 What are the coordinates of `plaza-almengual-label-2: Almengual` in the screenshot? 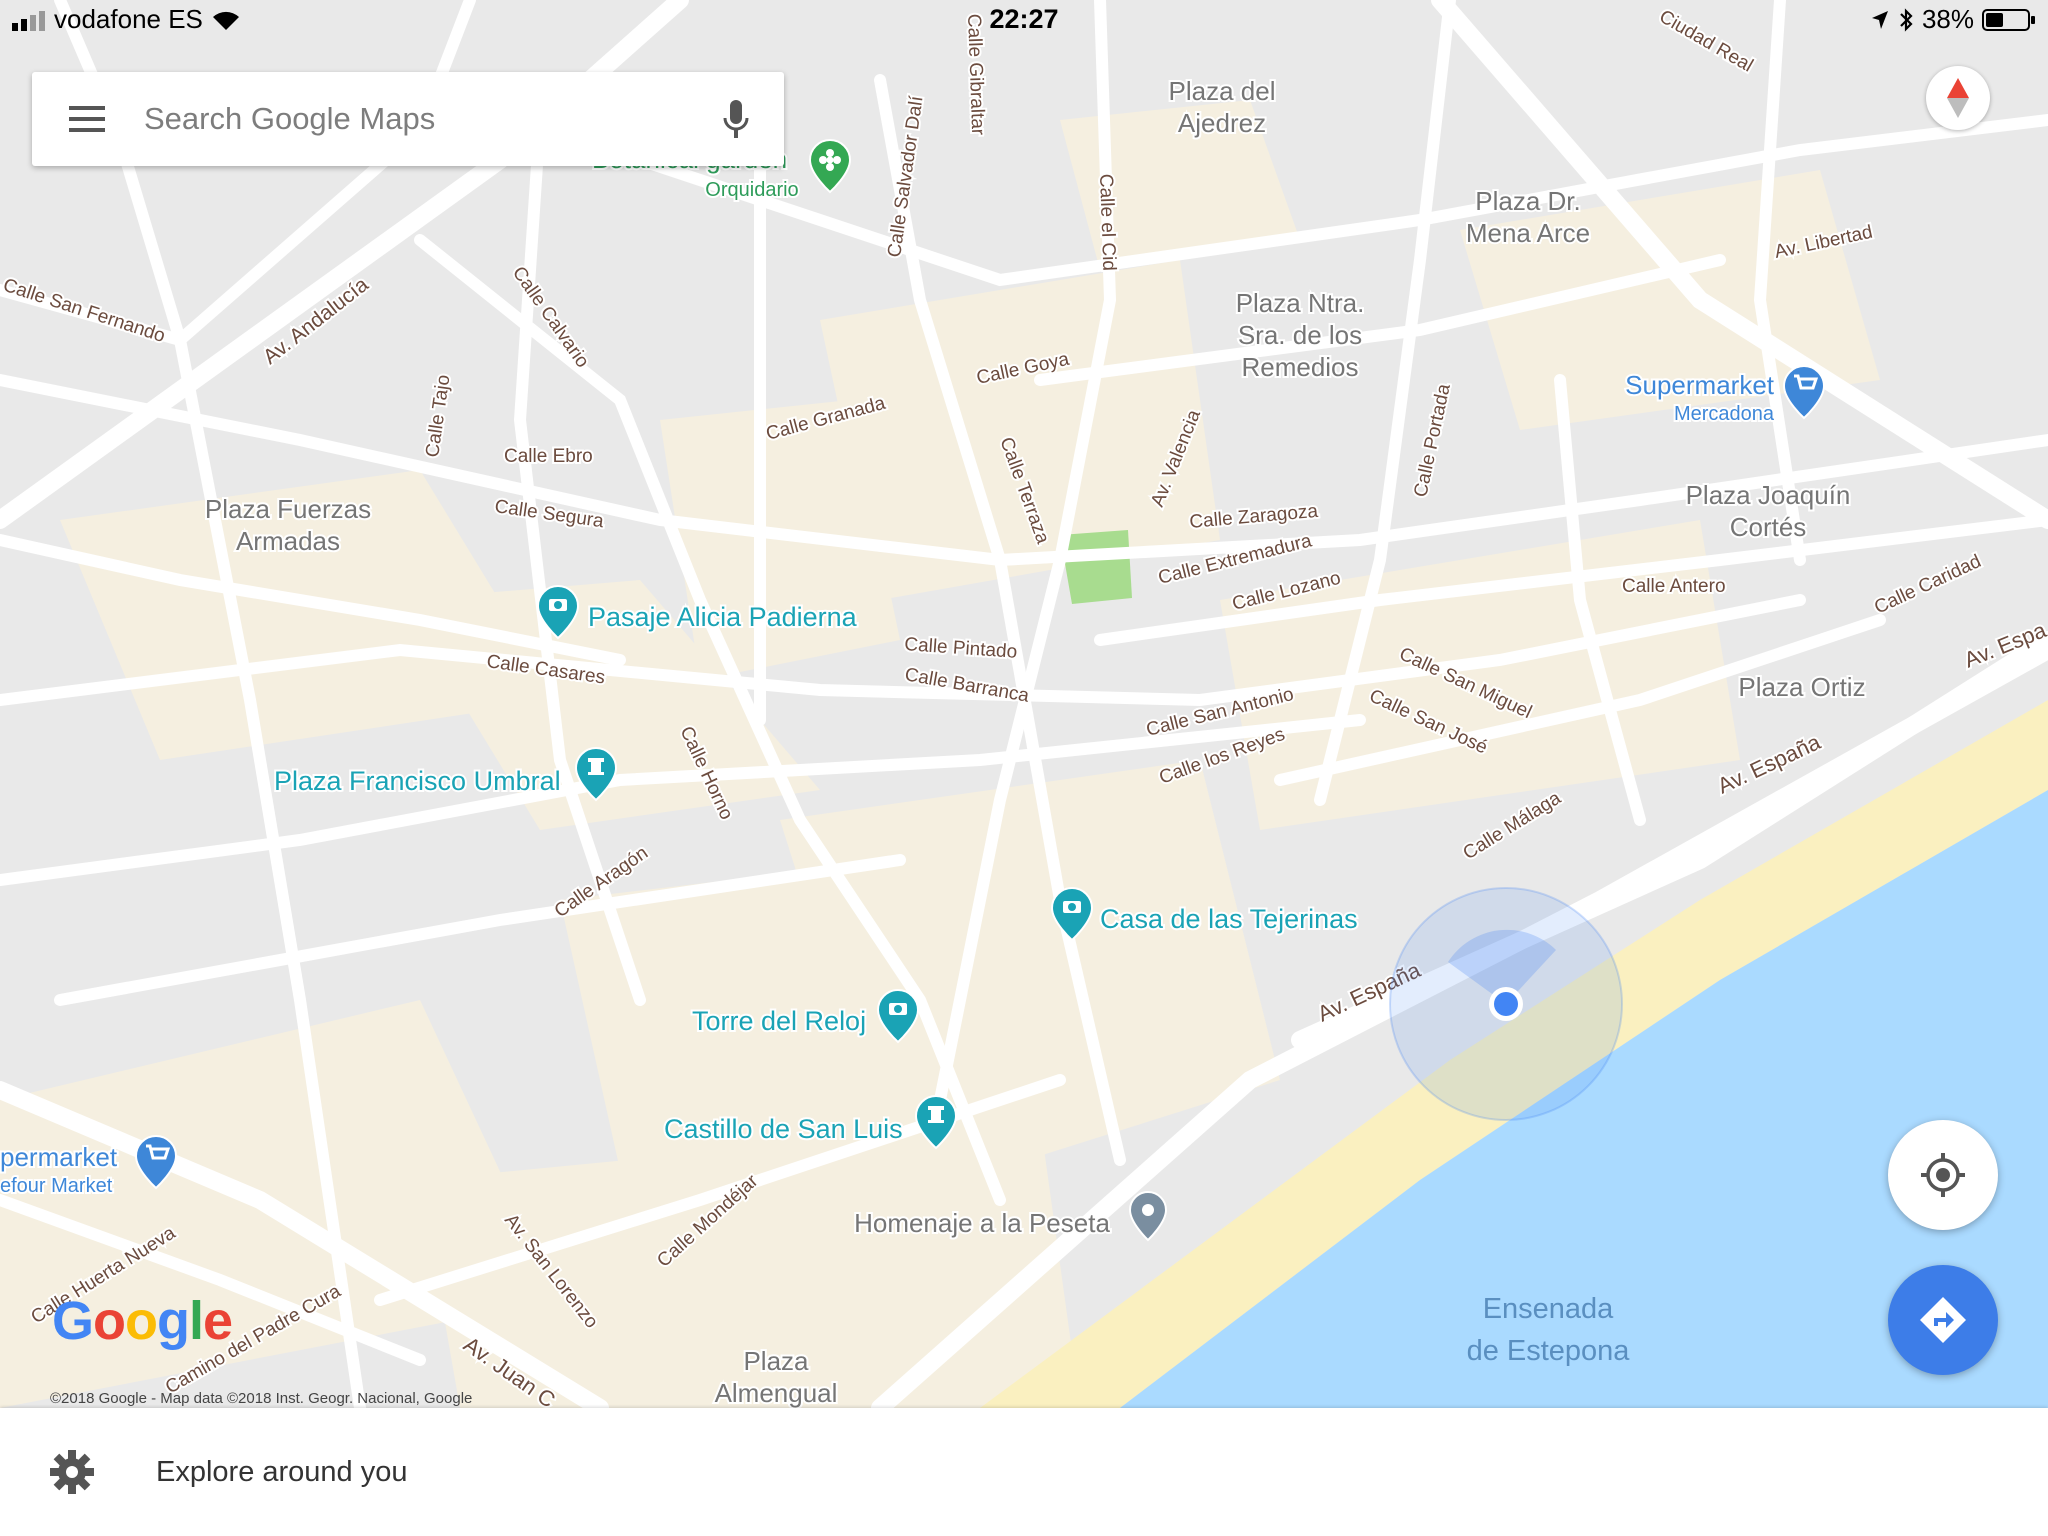 It's located at (776, 1393).